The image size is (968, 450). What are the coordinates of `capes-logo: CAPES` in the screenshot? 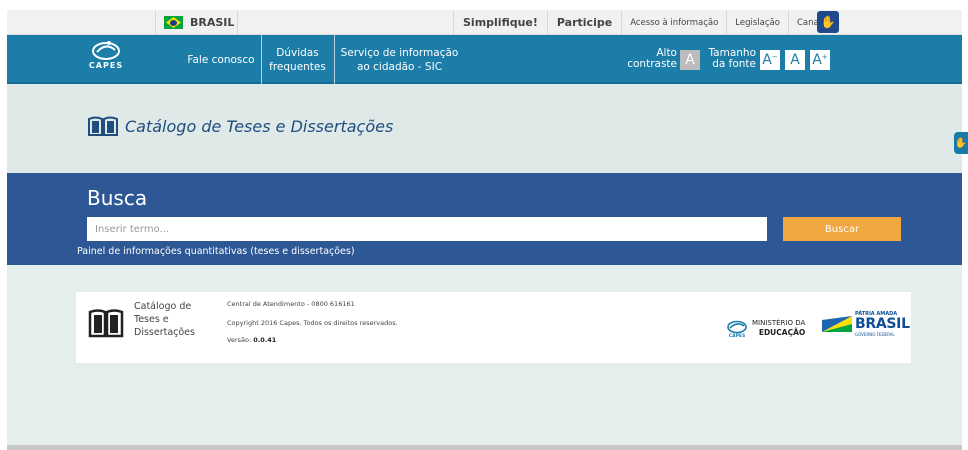 It's located at (106, 60).